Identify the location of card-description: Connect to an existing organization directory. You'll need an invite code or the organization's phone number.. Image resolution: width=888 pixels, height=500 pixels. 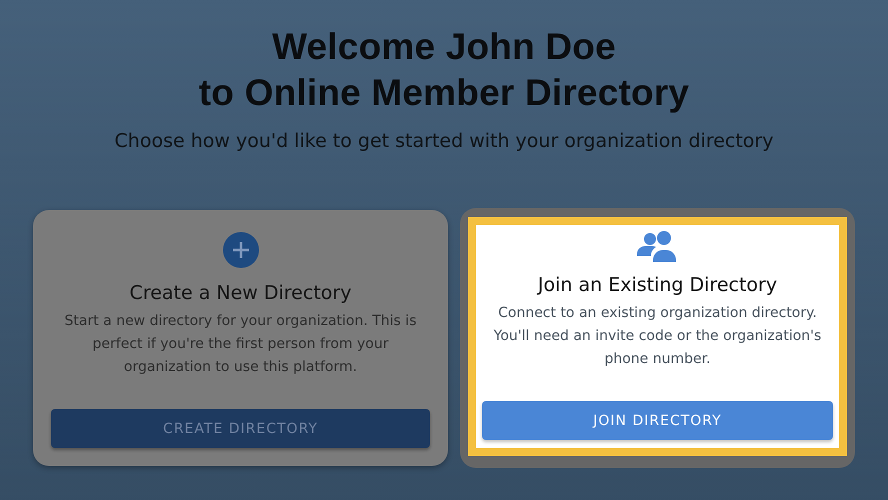
(657, 336).